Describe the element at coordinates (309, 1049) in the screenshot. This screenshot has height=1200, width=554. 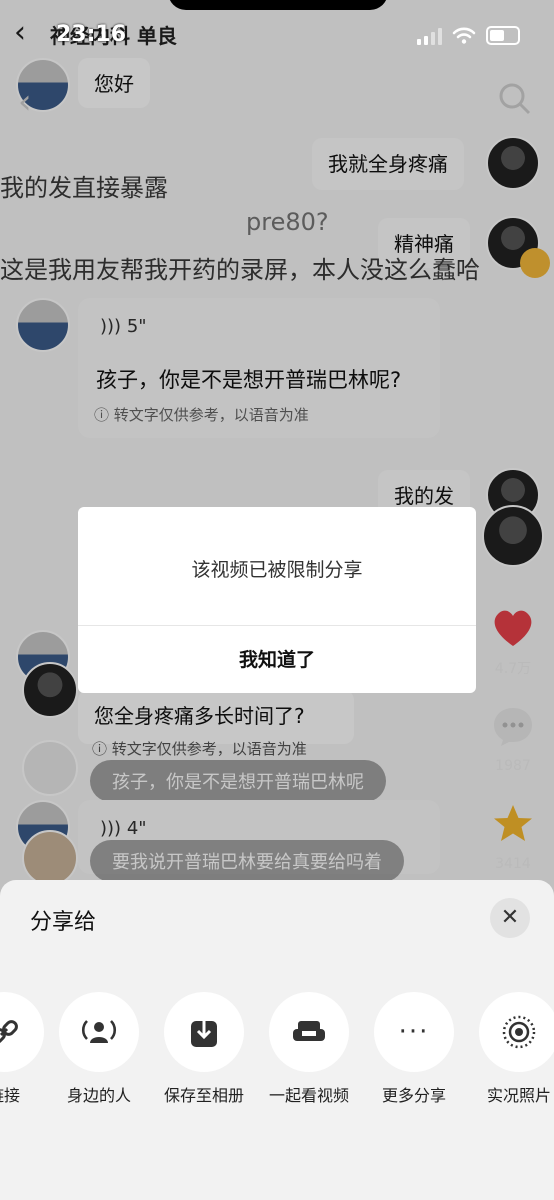
I see `share-item-watch-together: 一起看视频` at that location.